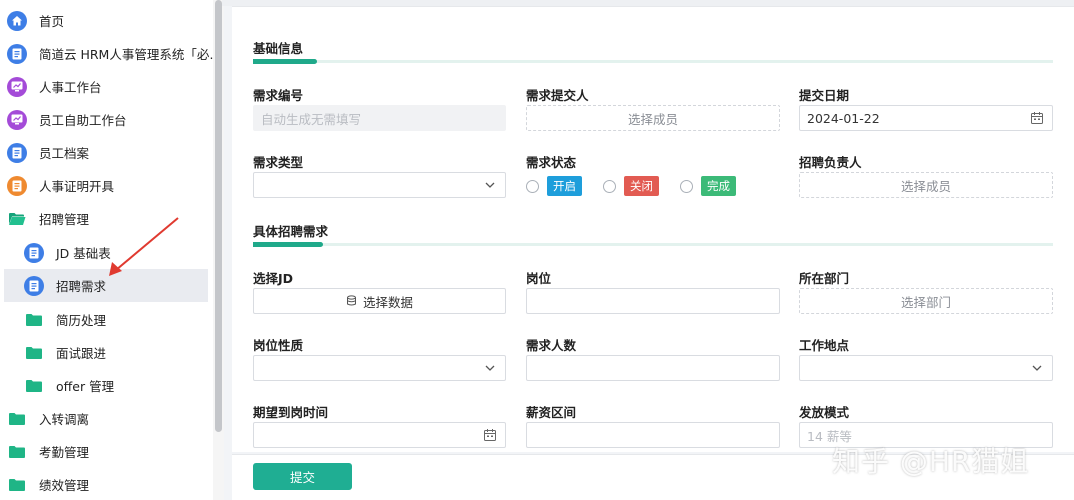  Describe the element at coordinates (278, 95) in the screenshot. I see `req-no-label: 需求编号` at that location.